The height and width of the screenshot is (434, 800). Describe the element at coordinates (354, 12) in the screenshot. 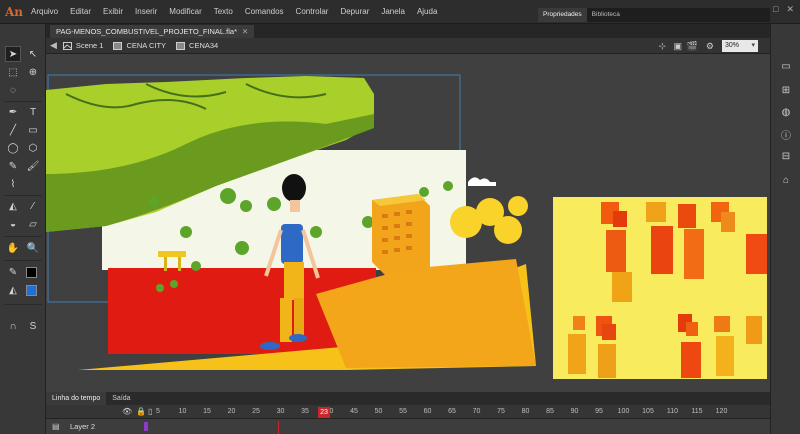

I see `menu-depurar: Depurar` at that location.